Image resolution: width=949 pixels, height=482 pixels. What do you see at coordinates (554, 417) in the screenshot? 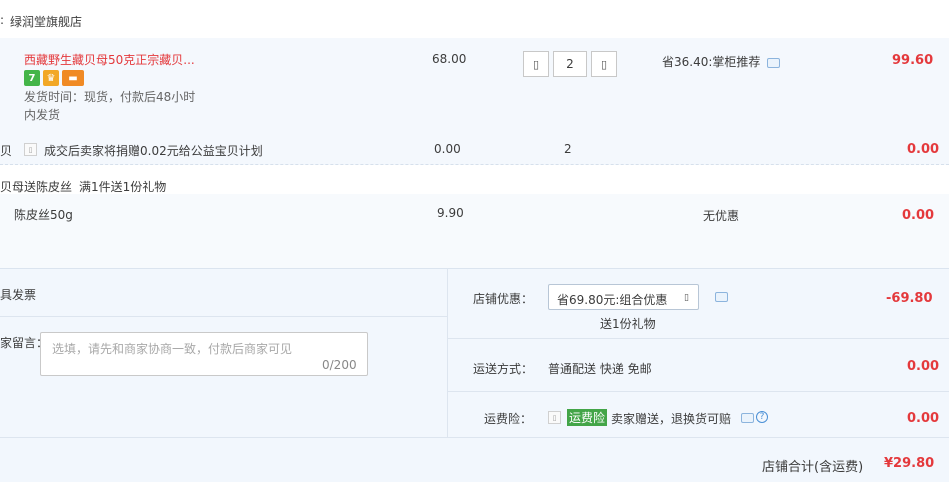
I see `insurance-checkbox: ▯` at bounding box center [554, 417].